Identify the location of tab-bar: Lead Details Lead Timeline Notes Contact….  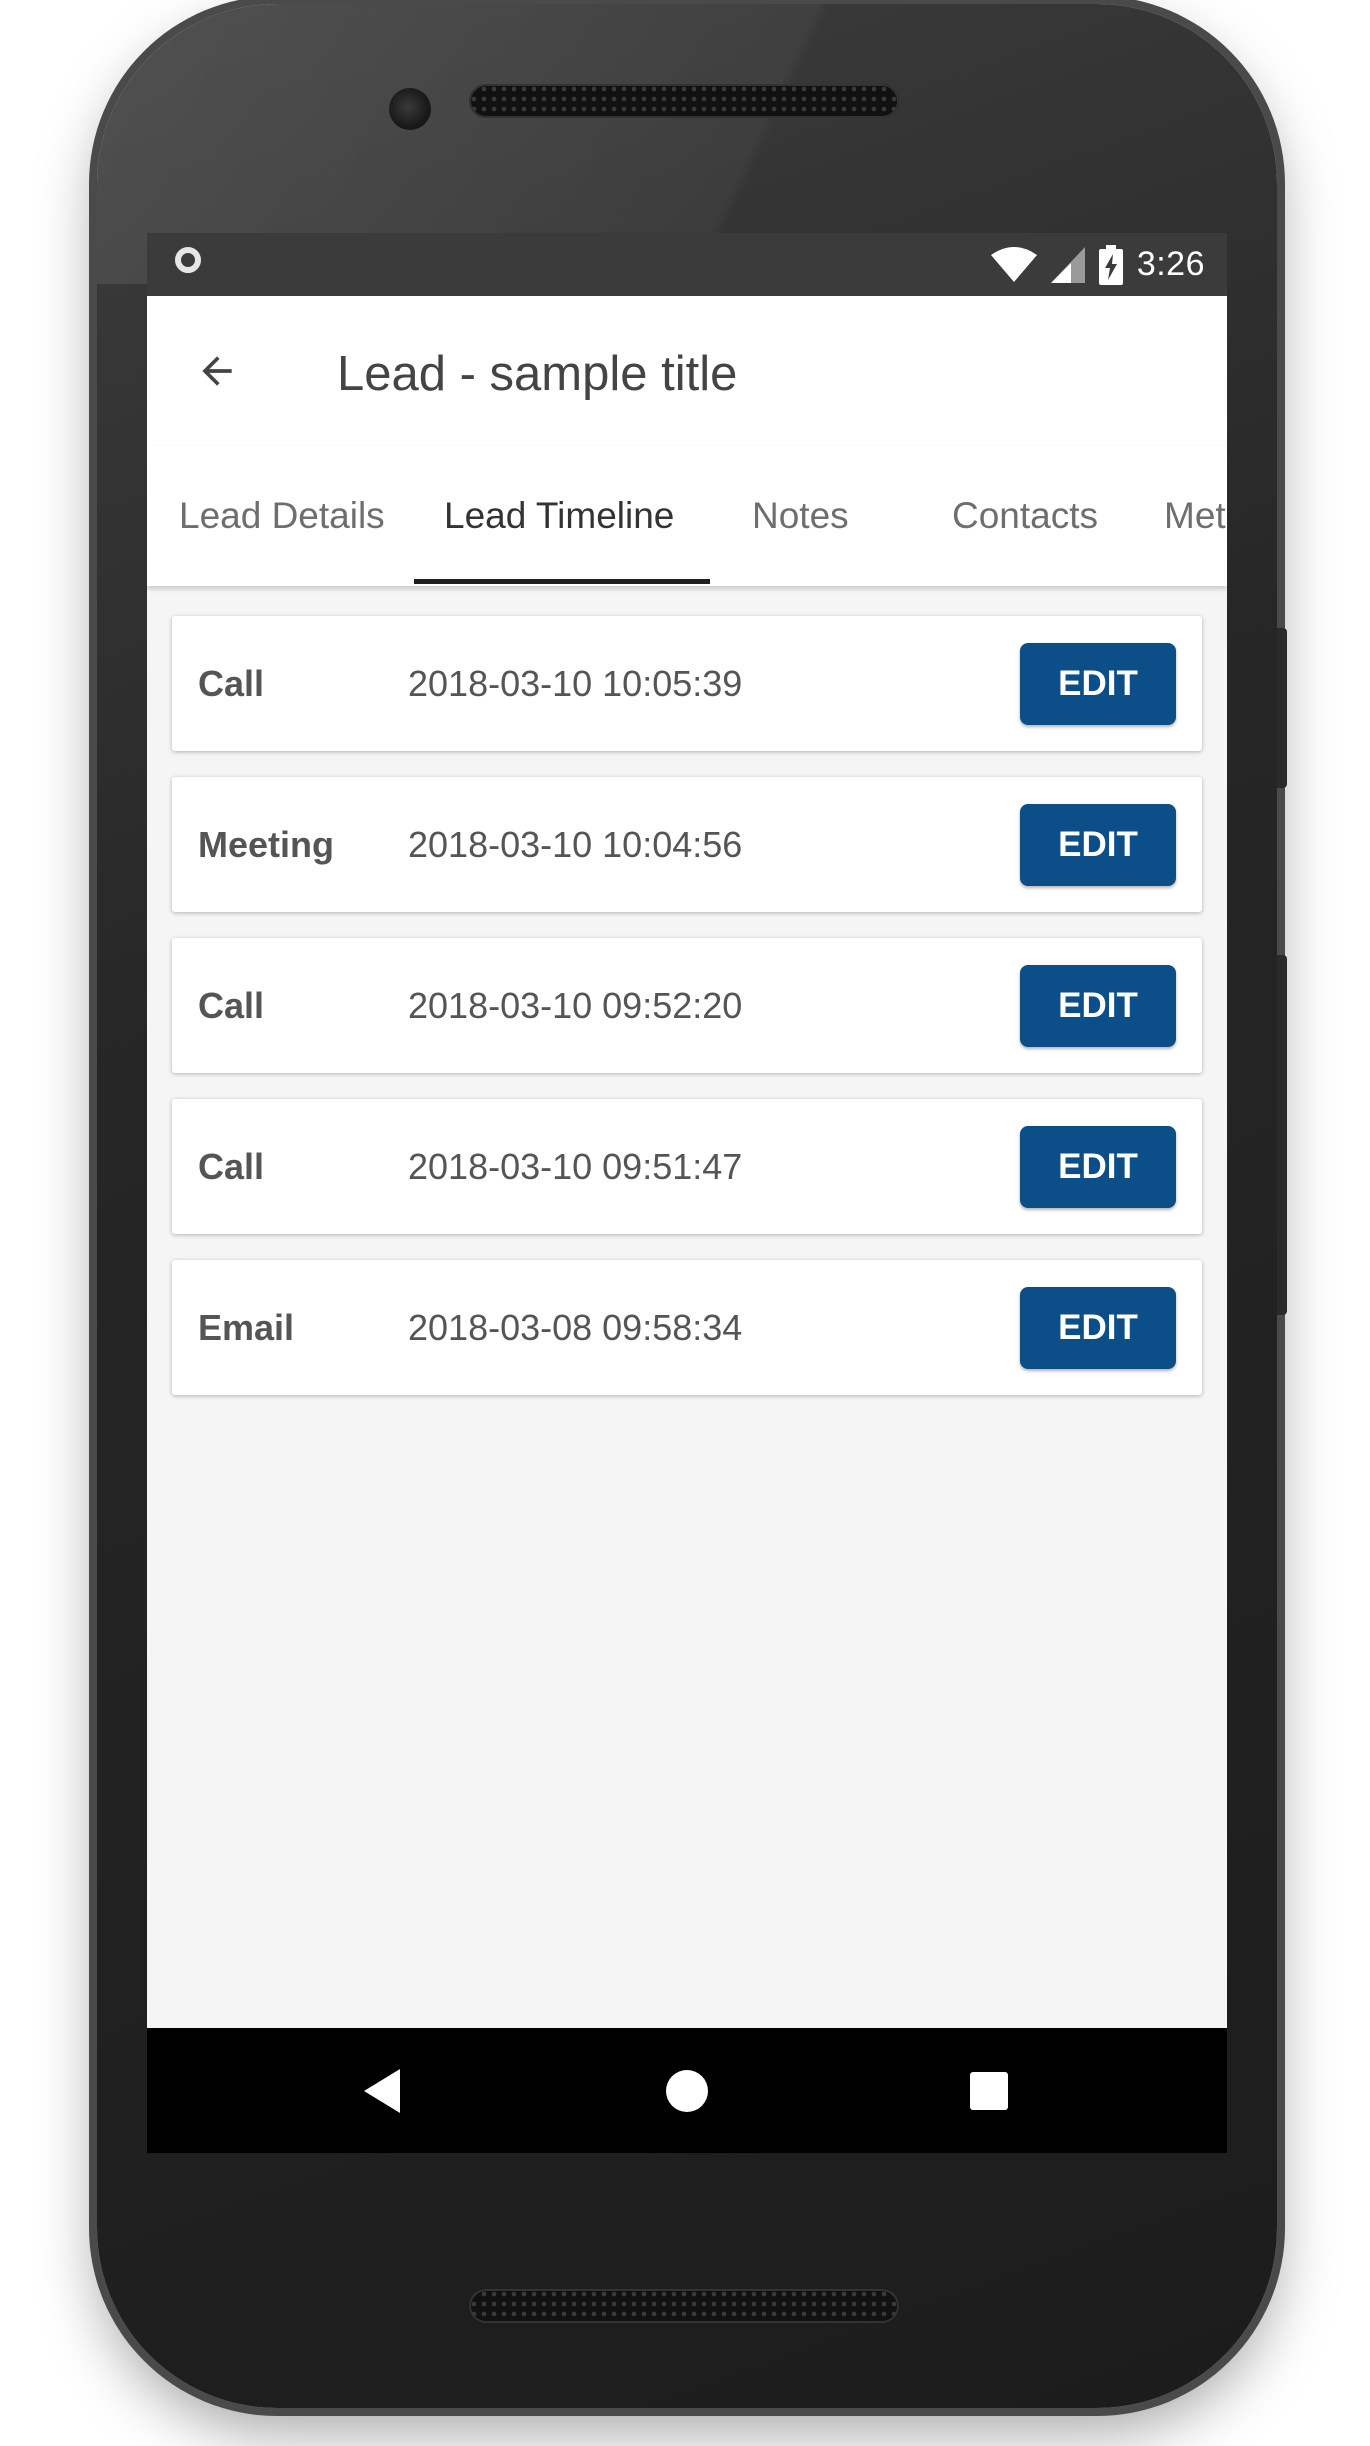
(687, 516).